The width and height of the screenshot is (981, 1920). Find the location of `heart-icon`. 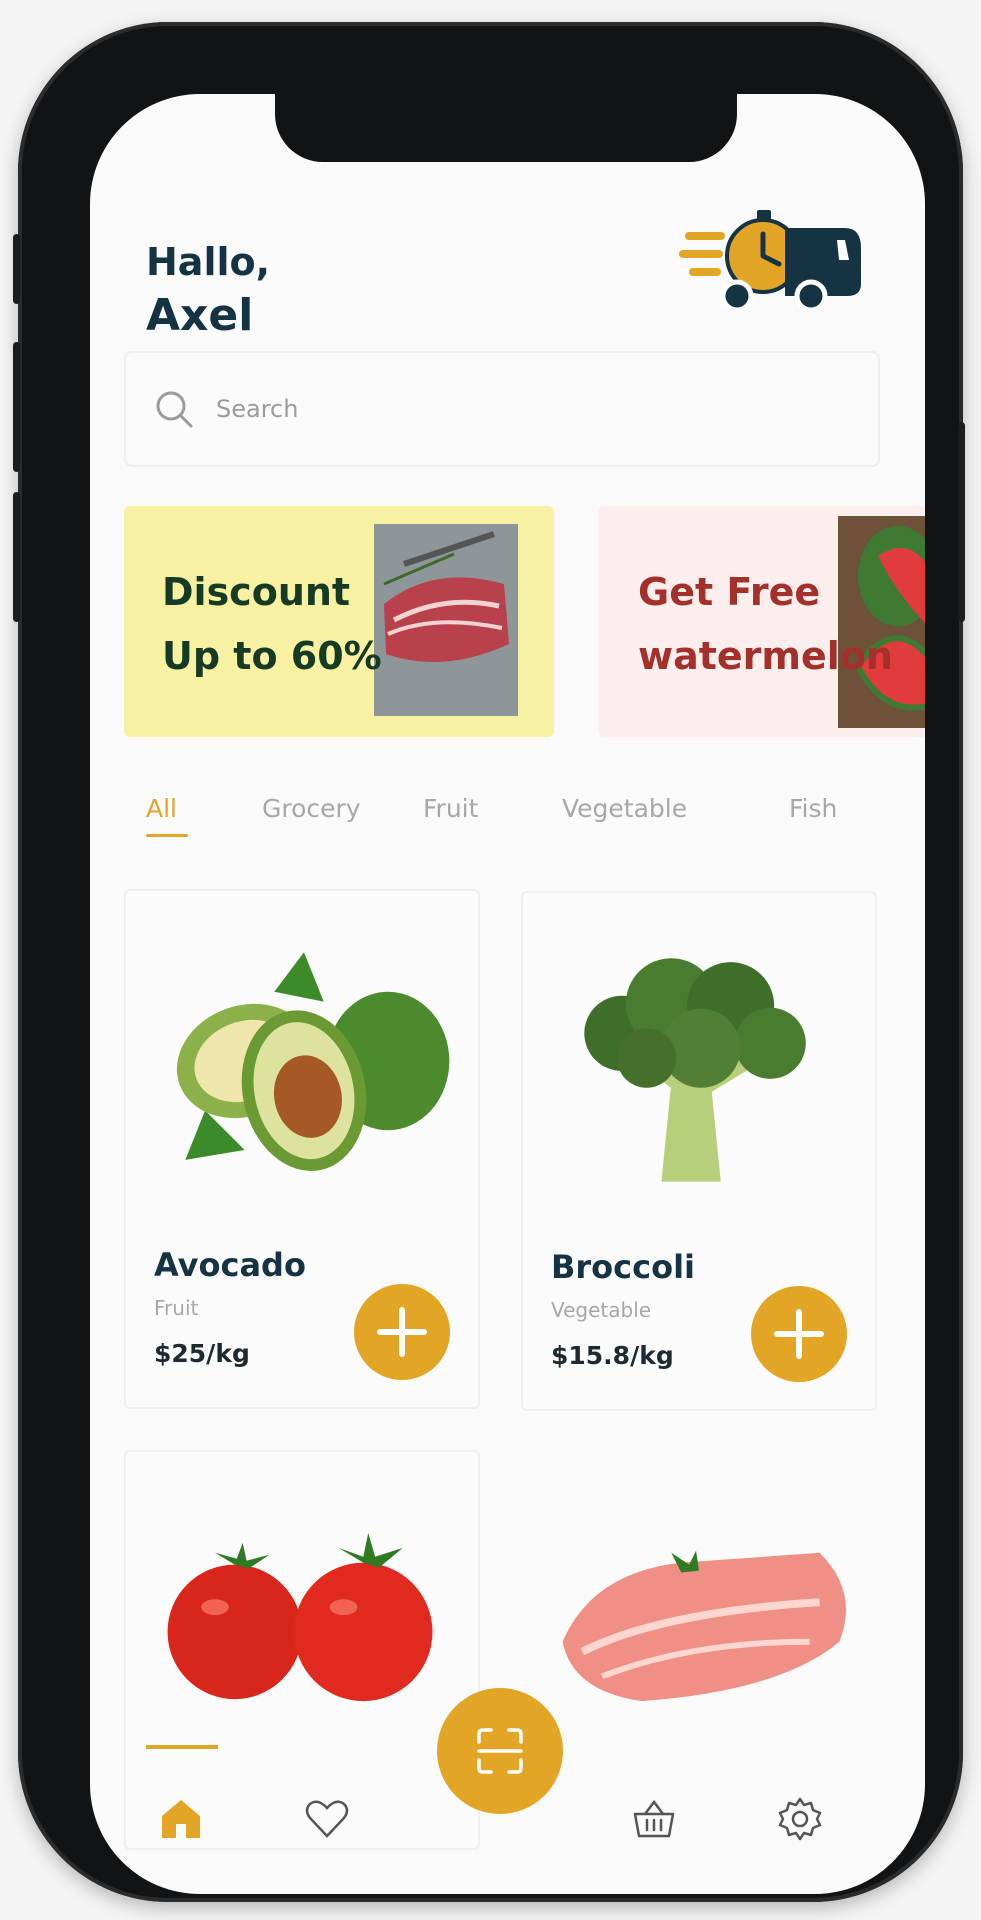

heart-icon is located at coordinates (327, 1819).